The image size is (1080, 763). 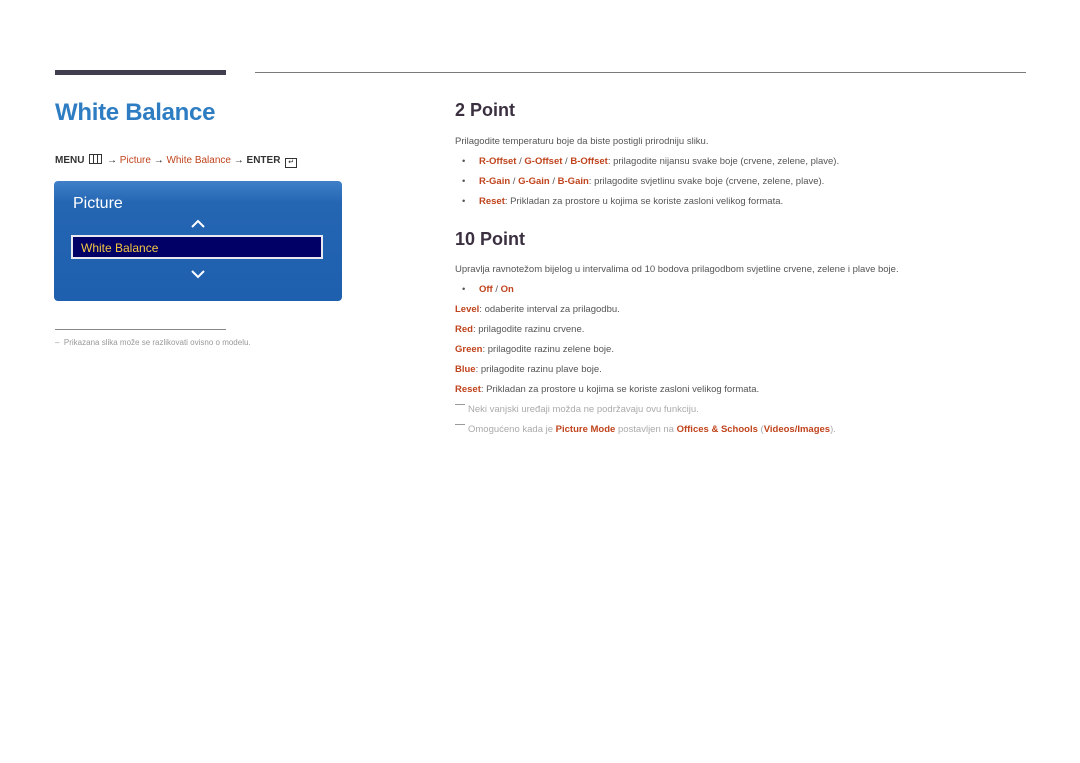 What do you see at coordinates (589, 161) in the screenshot?
I see `term-b-offset: B-Offset` at bounding box center [589, 161].